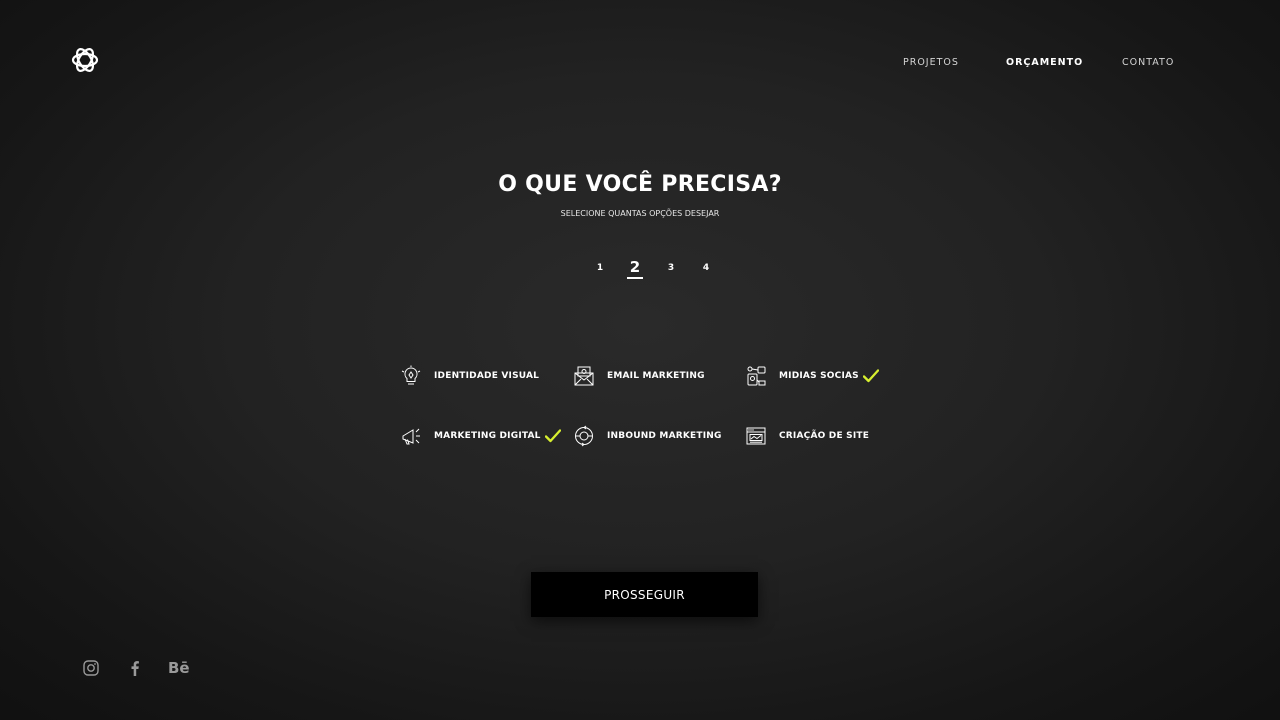 The width and height of the screenshot is (1280, 720). Describe the element at coordinates (180, 668) in the screenshot. I see `behance-icon: Bē` at that location.